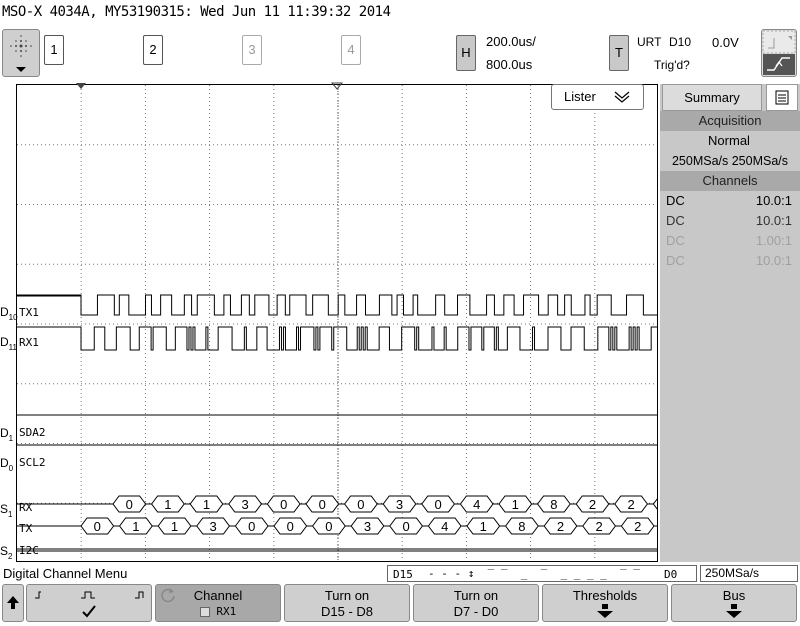  What do you see at coordinates (734, 603) in the screenshot?
I see `bus-softkey: Bus` at bounding box center [734, 603].